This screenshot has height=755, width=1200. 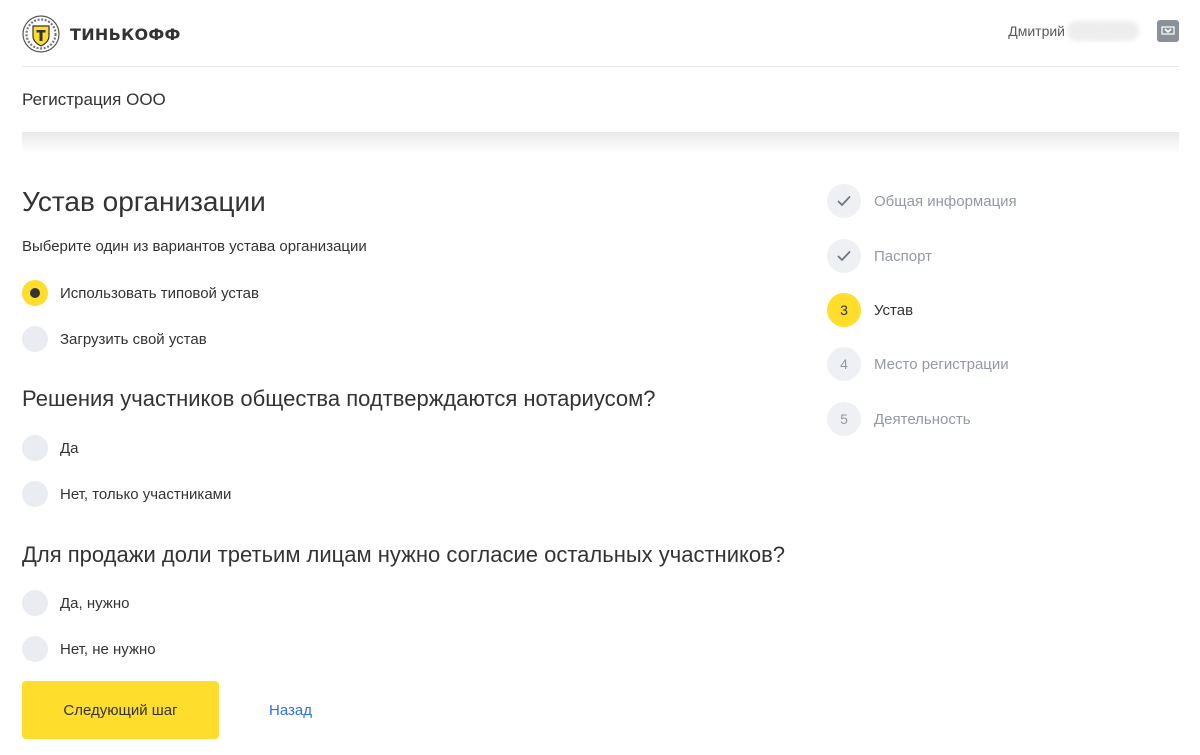 I want to click on brand-logo: ТИНЬКОФФ, so click(x=101, y=34).